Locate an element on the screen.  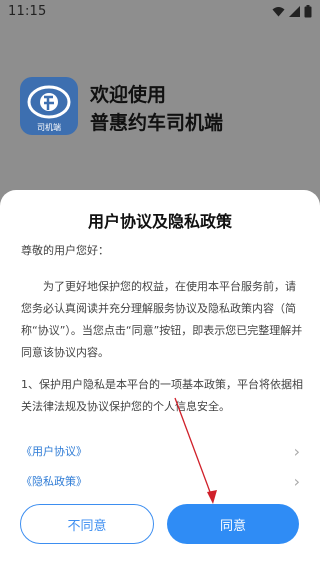
dialog-title: 用户协议及隐私政策 is located at coordinates (159, 221).